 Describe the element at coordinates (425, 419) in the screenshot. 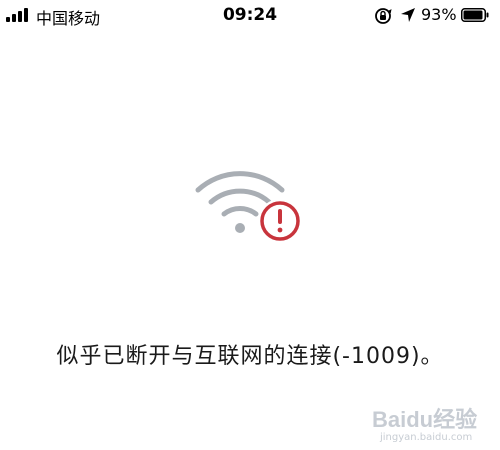

I see `watermark-logo: Baidu经验` at that location.